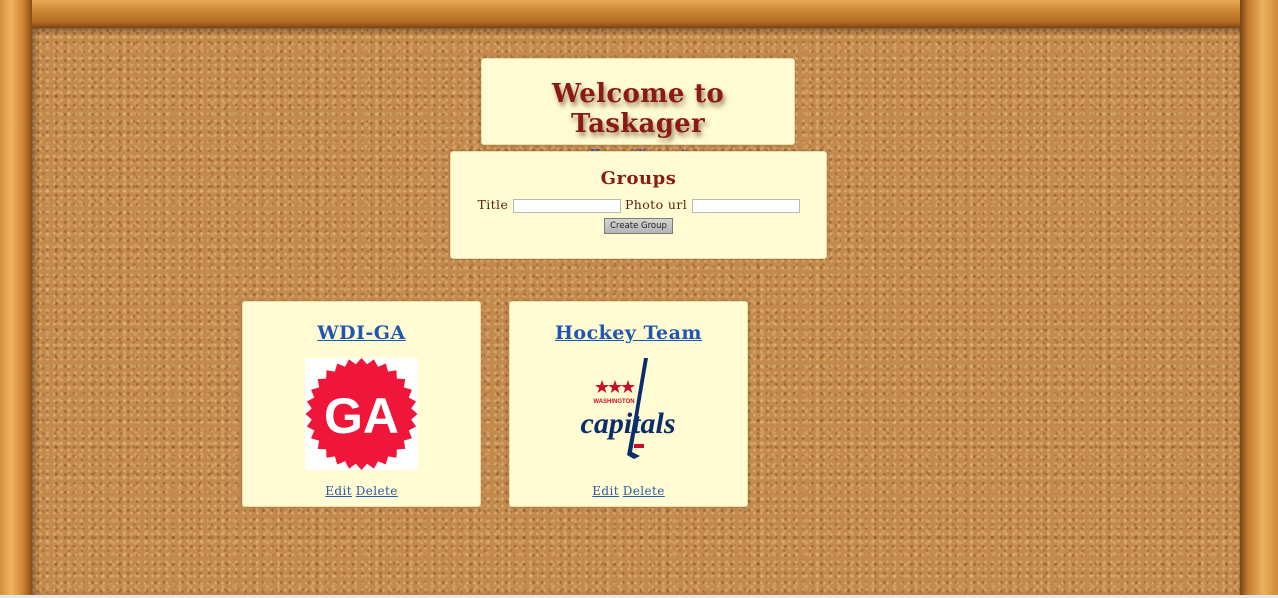 This screenshot has height=598, width=1278. What do you see at coordinates (1259, 299) in the screenshot?
I see `frame-right` at bounding box center [1259, 299].